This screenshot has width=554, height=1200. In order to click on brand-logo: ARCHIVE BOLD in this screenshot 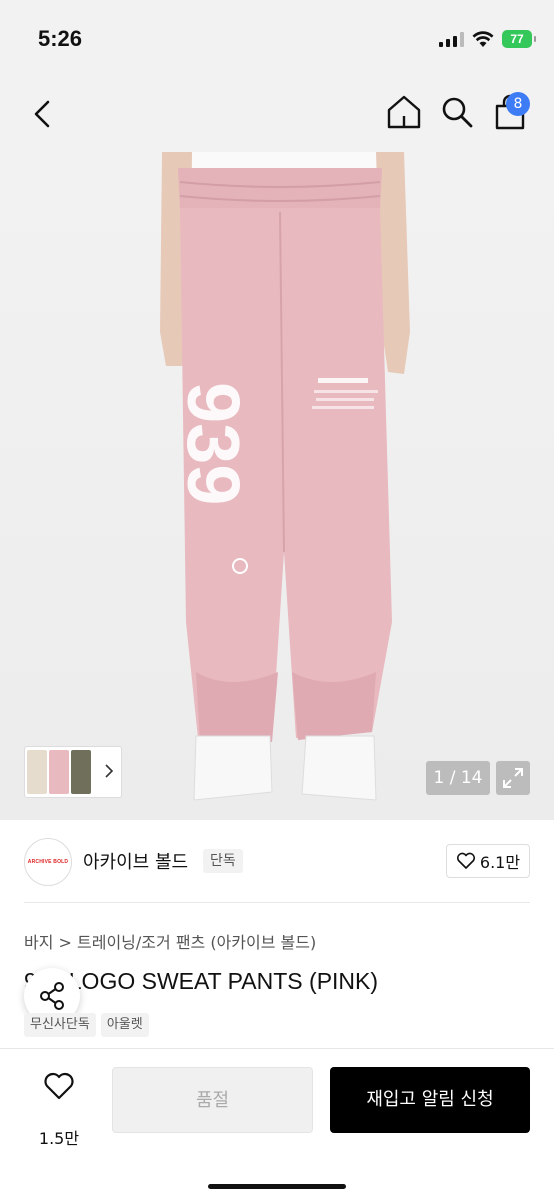, I will do `click(48, 862)`.